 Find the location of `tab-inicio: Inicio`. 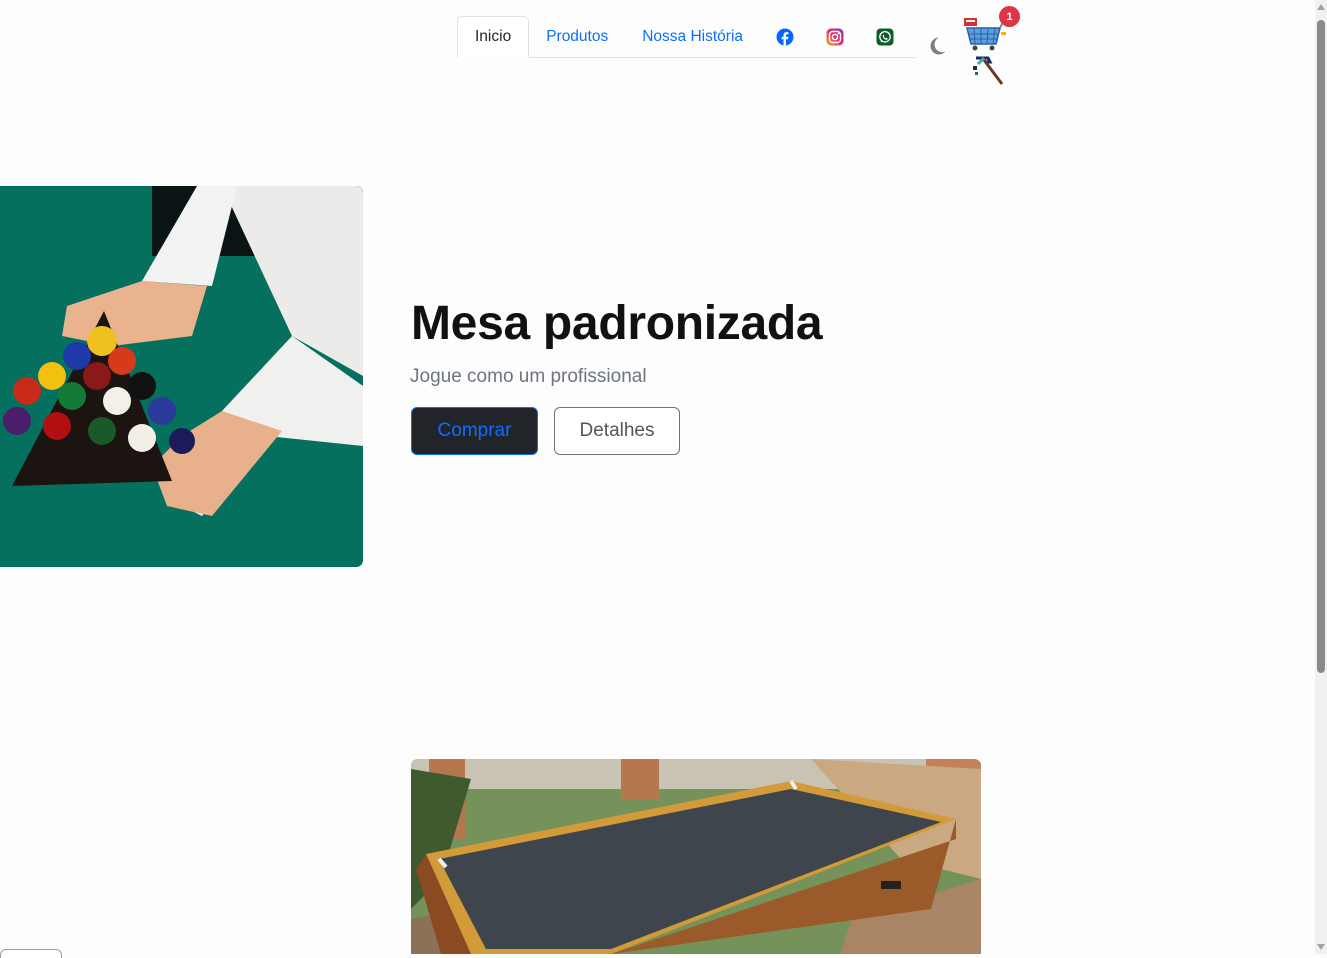

tab-inicio: Inicio is located at coordinates (493, 37).